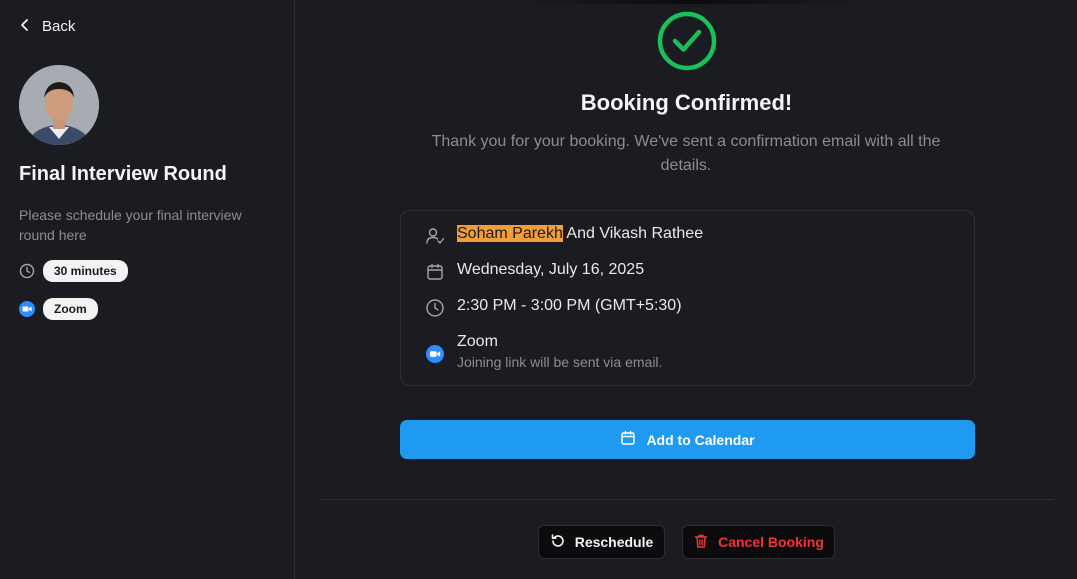  I want to click on attendees-row: Soham Parekh And Vikash Rathee, so click(564, 235).